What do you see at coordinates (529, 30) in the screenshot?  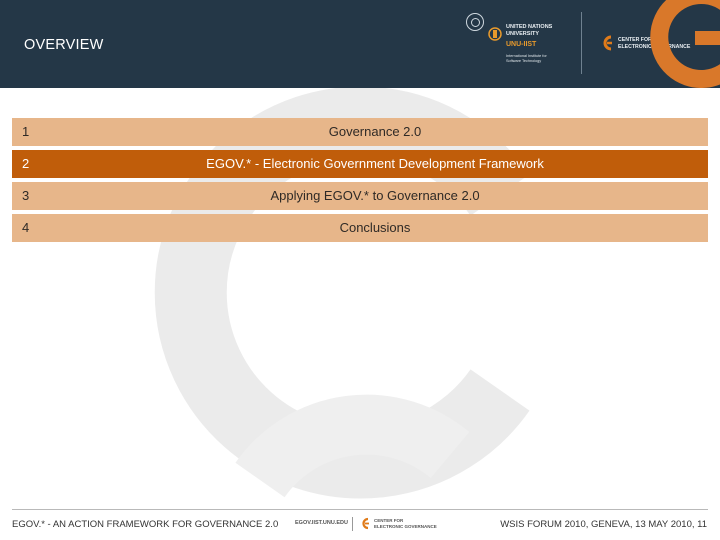 I see `unu-name: UNITED NATIONS UNIVERSITY` at bounding box center [529, 30].